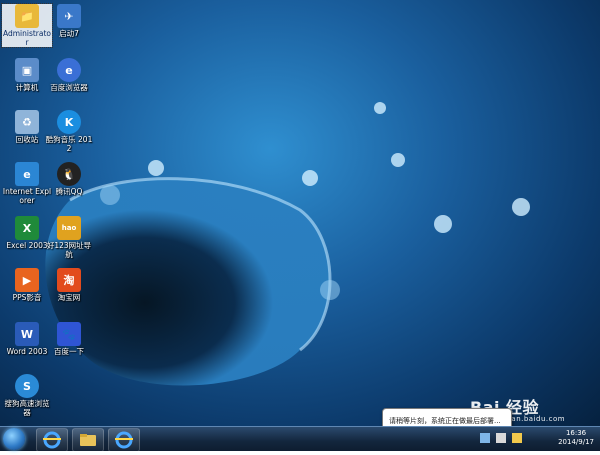  Describe the element at coordinates (485, 438) in the screenshot. I see `network-icon` at that location.